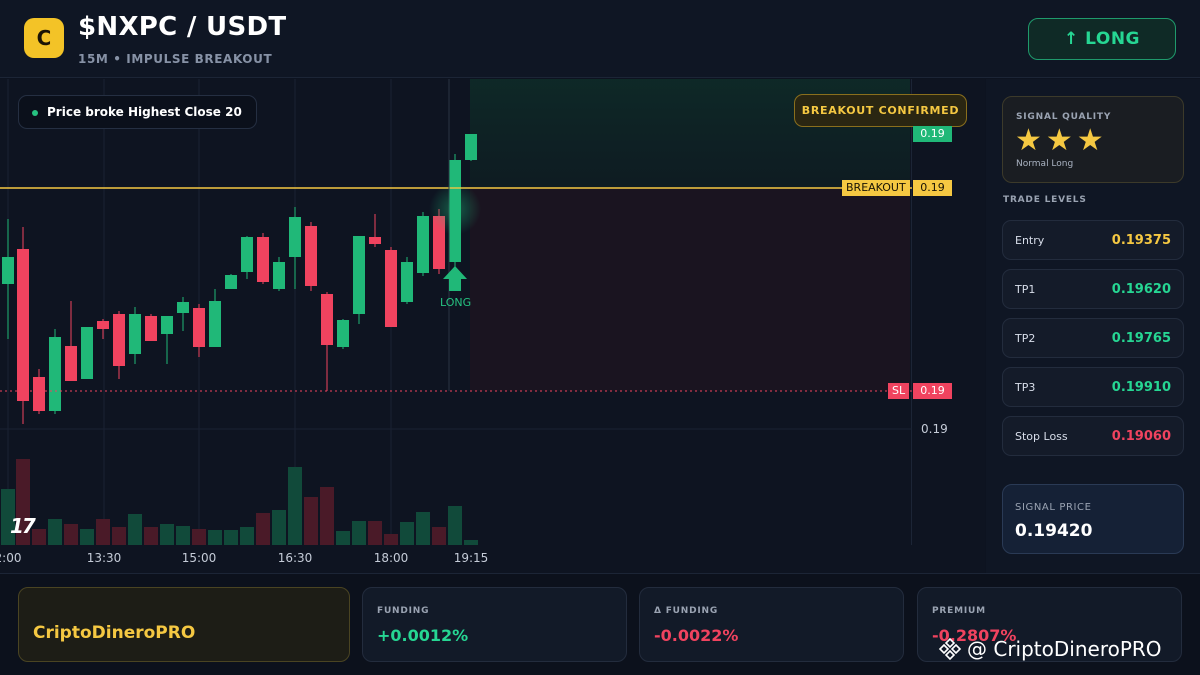  What do you see at coordinates (199, 558) in the screenshot?
I see `time-tick: 15:00` at bounding box center [199, 558].